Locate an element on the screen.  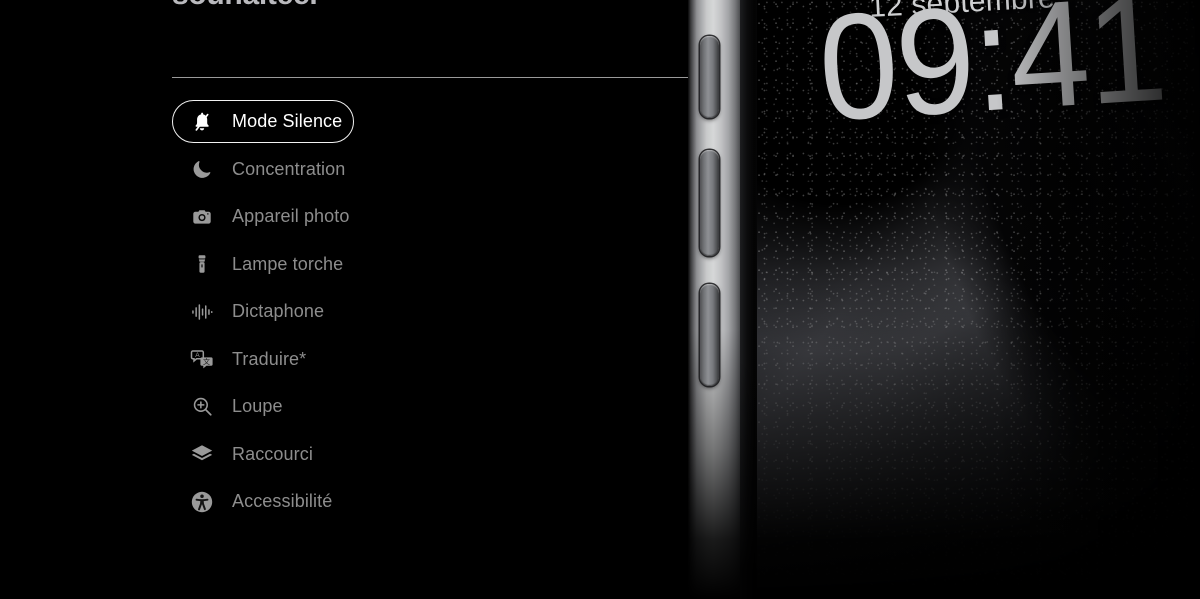
svg-text: 文 is located at coordinates (206, 361).